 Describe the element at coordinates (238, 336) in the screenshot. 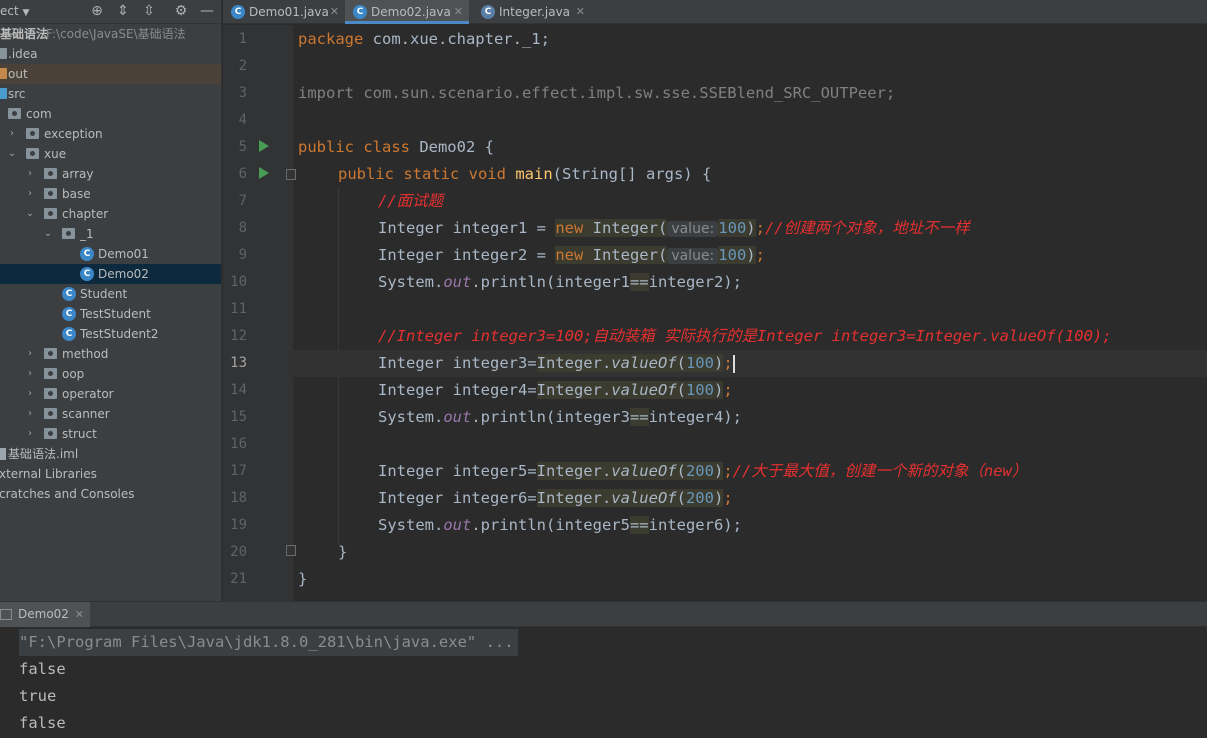

I see `line-number: 12` at that location.